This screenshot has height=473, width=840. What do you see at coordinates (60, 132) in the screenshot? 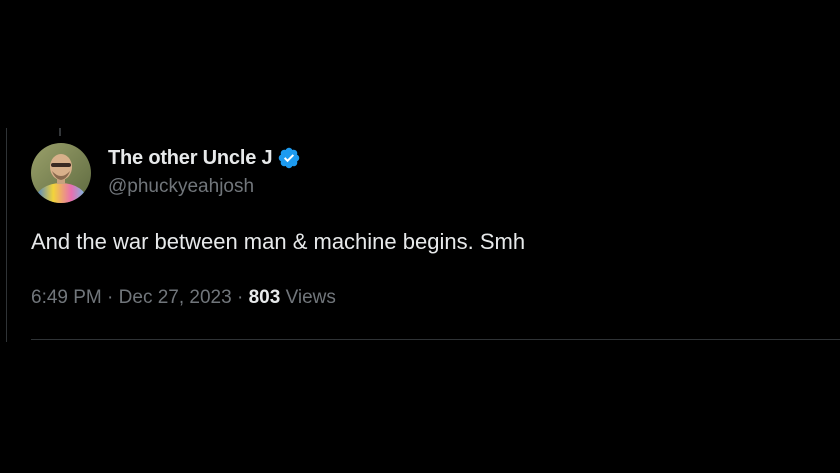
I see `thread-connector` at bounding box center [60, 132].